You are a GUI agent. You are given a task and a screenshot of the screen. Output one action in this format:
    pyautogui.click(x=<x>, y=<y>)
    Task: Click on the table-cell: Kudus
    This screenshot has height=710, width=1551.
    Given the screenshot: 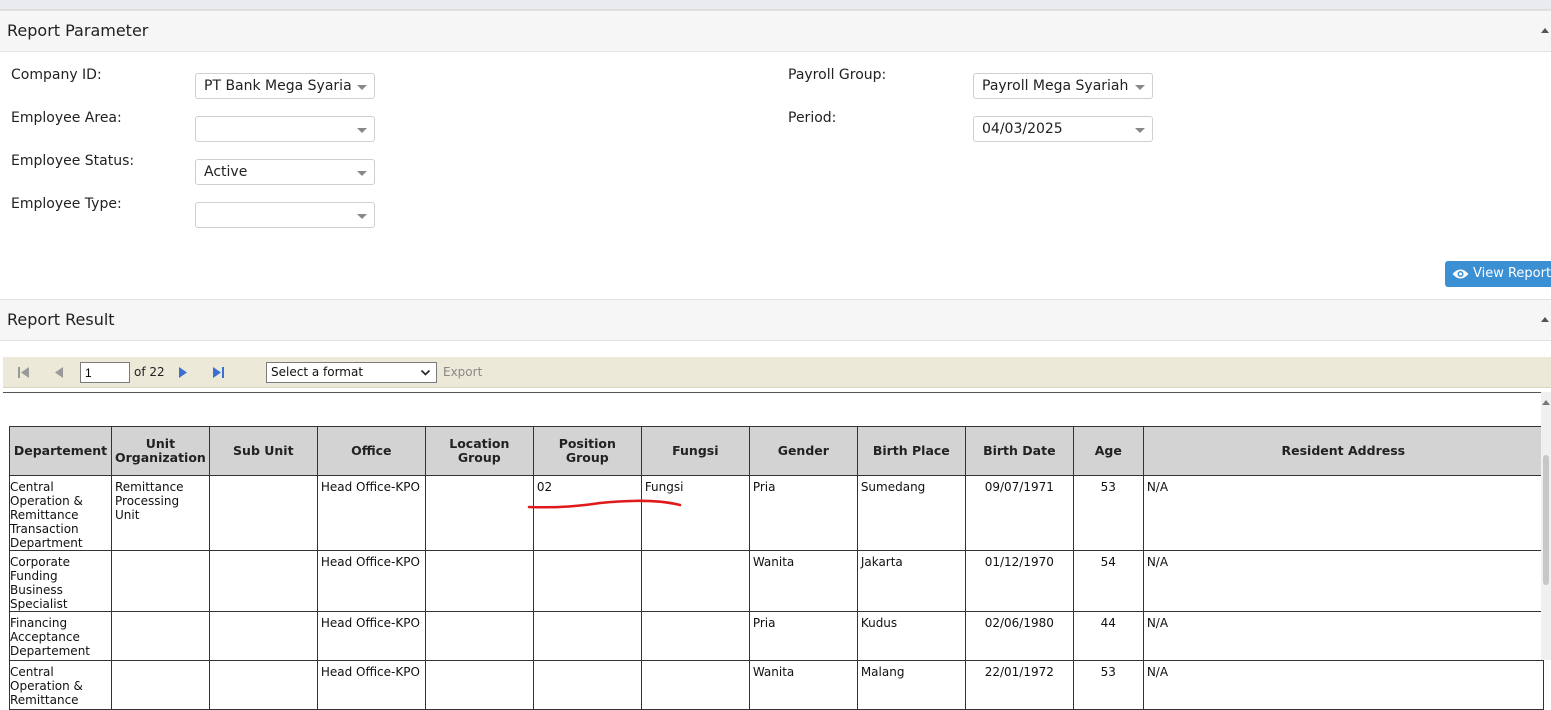 What is the action you would take?
    pyautogui.click(x=911, y=636)
    